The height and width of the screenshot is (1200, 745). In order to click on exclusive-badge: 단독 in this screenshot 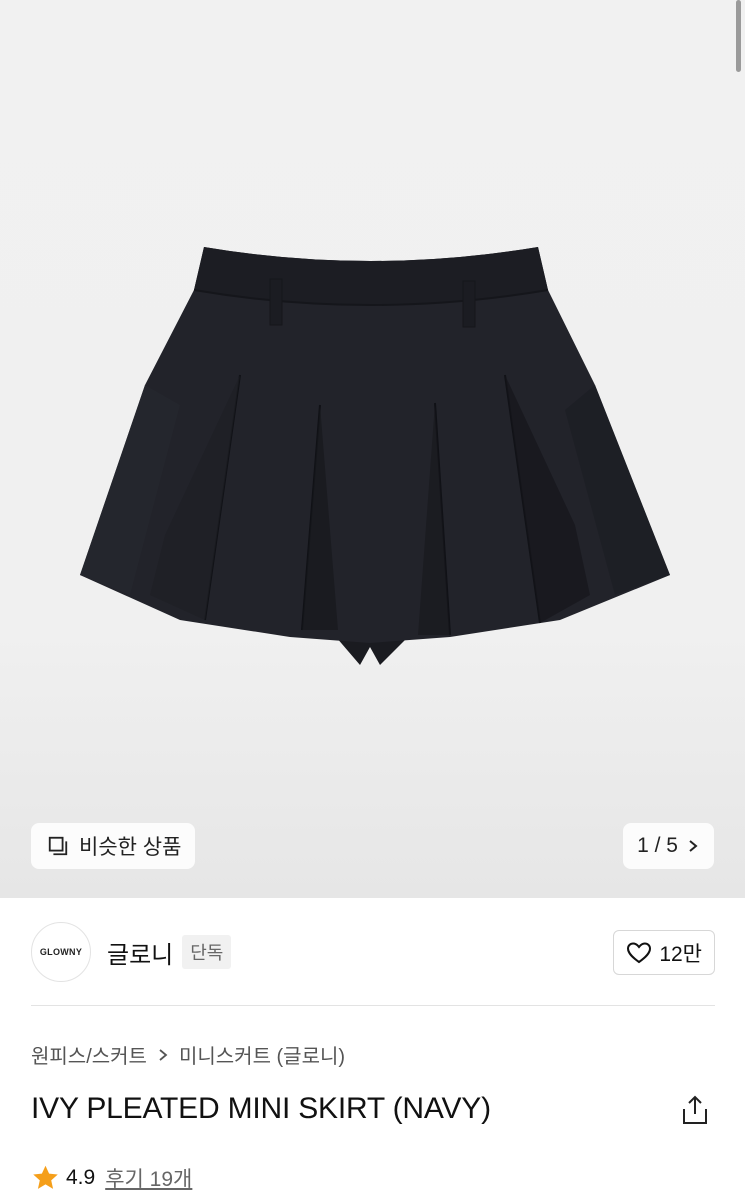, I will do `click(207, 952)`.